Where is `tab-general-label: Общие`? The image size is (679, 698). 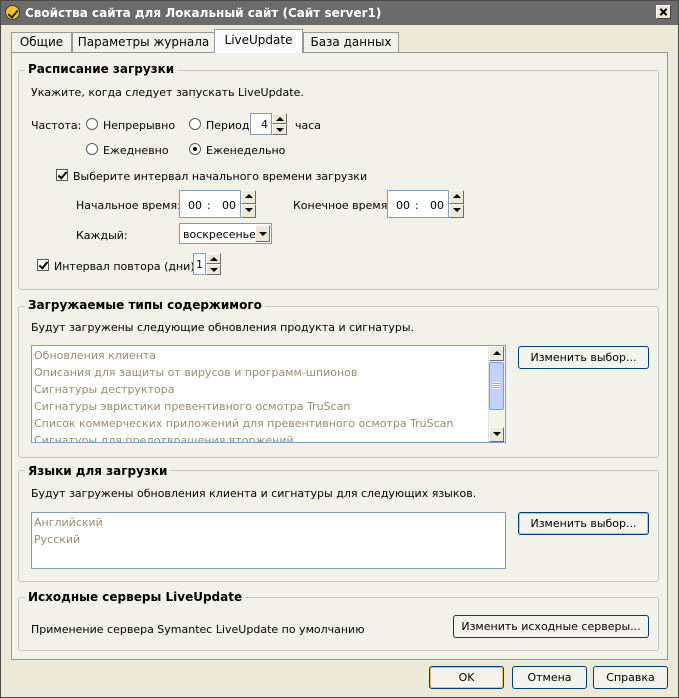
tab-general-label: Общие is located at coordinates (41, 42).